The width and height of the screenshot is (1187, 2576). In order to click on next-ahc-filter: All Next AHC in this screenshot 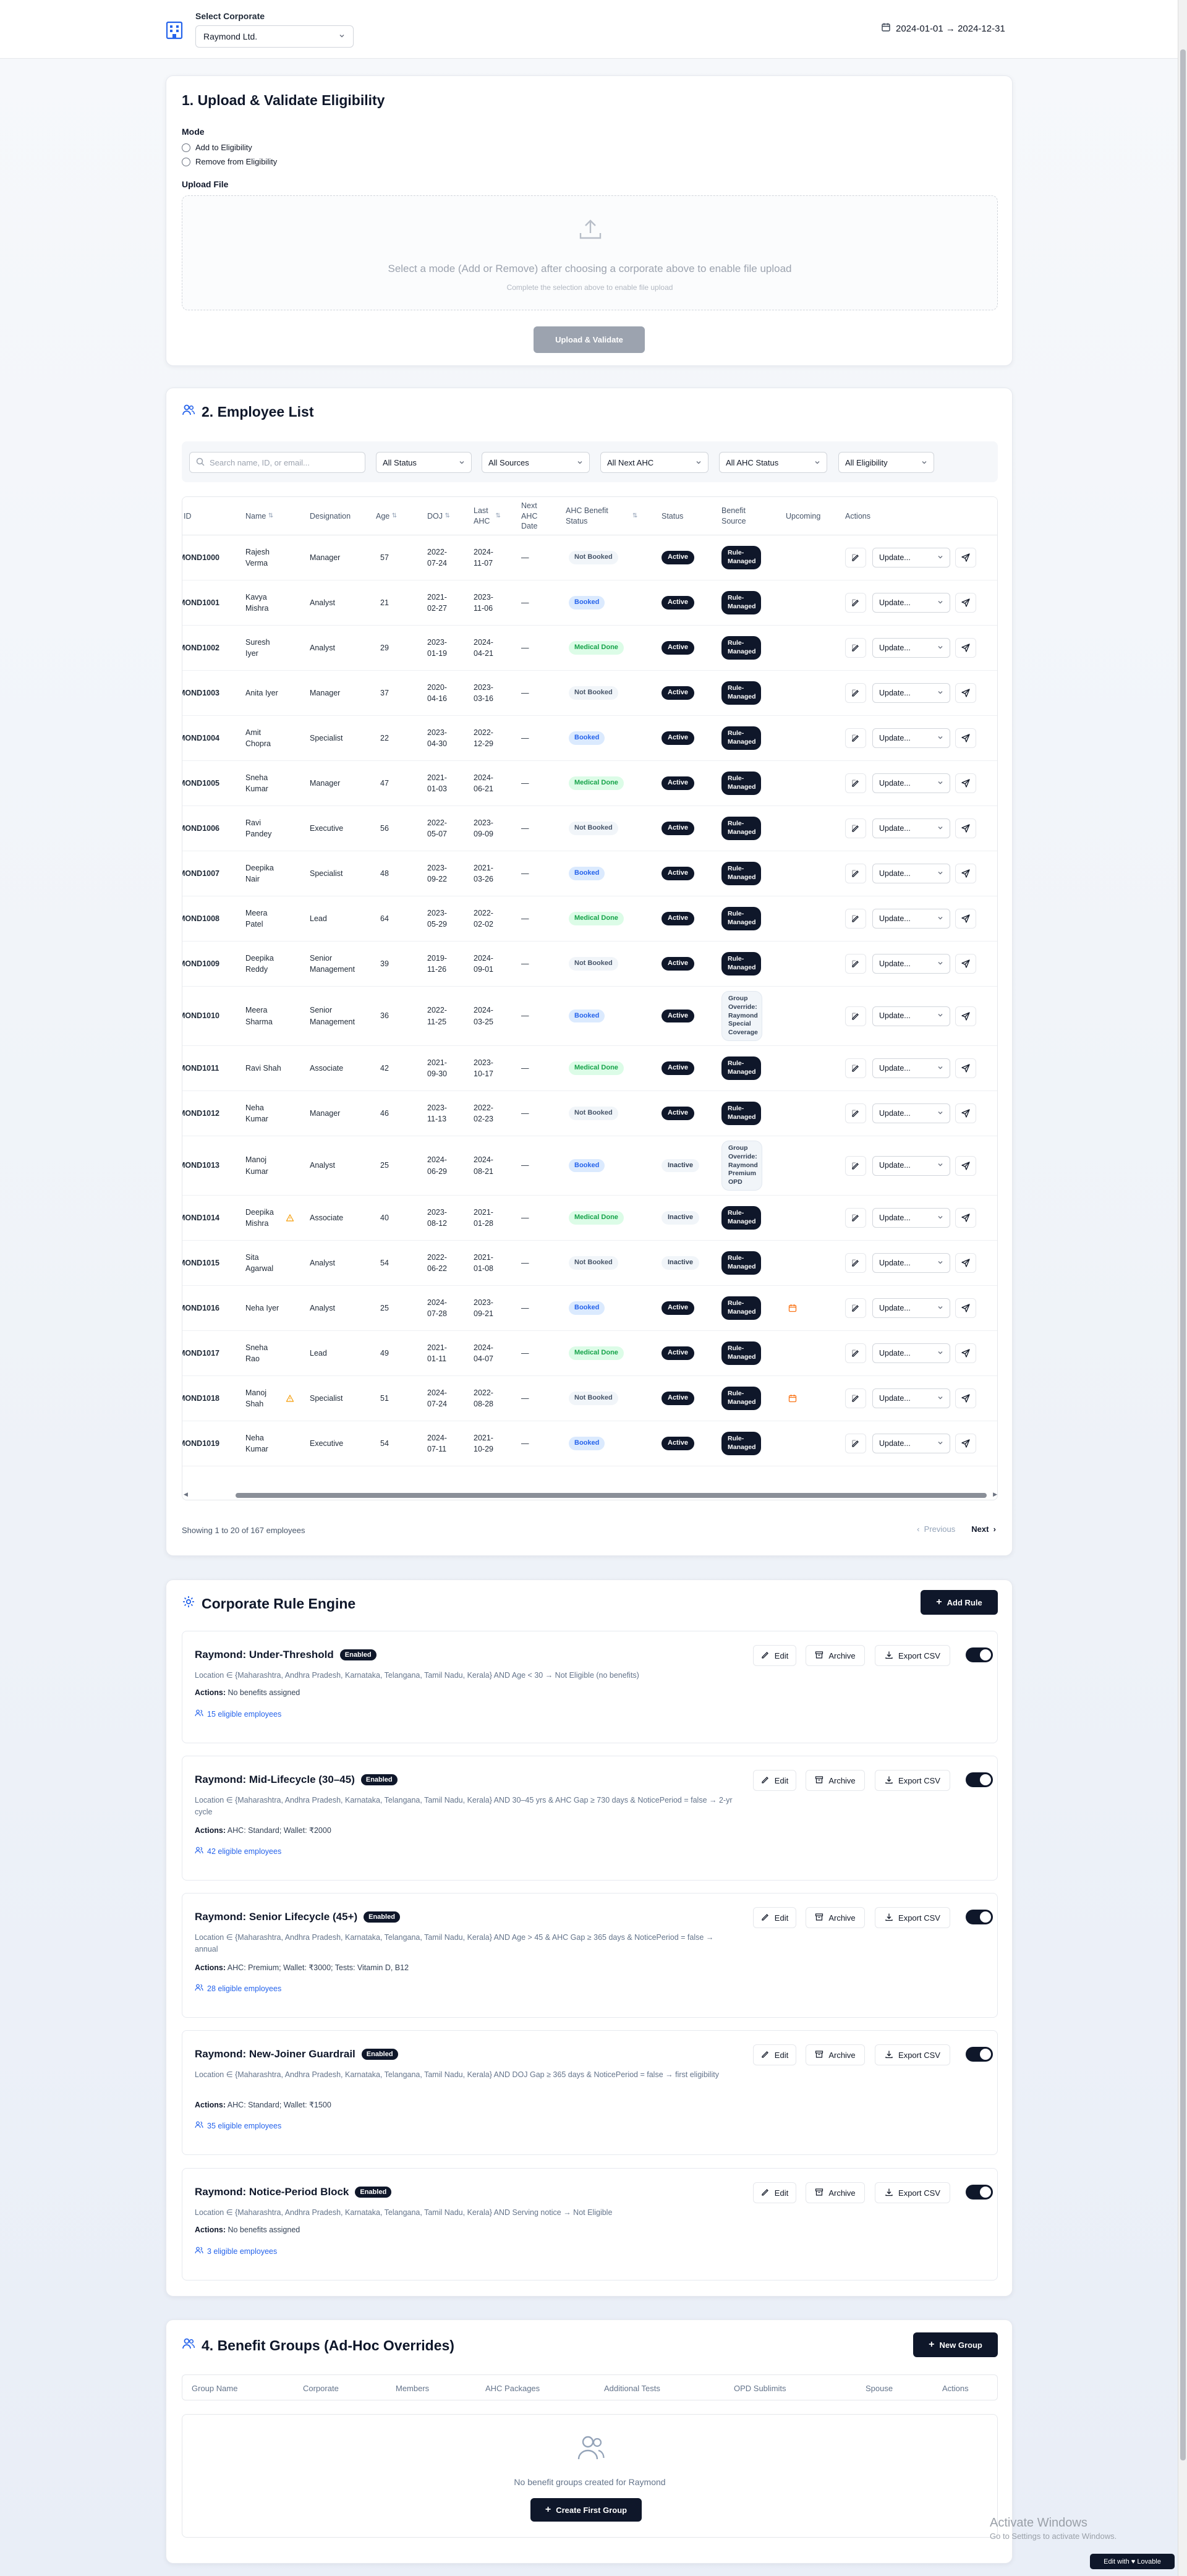, I will do `click(654, 462)`.